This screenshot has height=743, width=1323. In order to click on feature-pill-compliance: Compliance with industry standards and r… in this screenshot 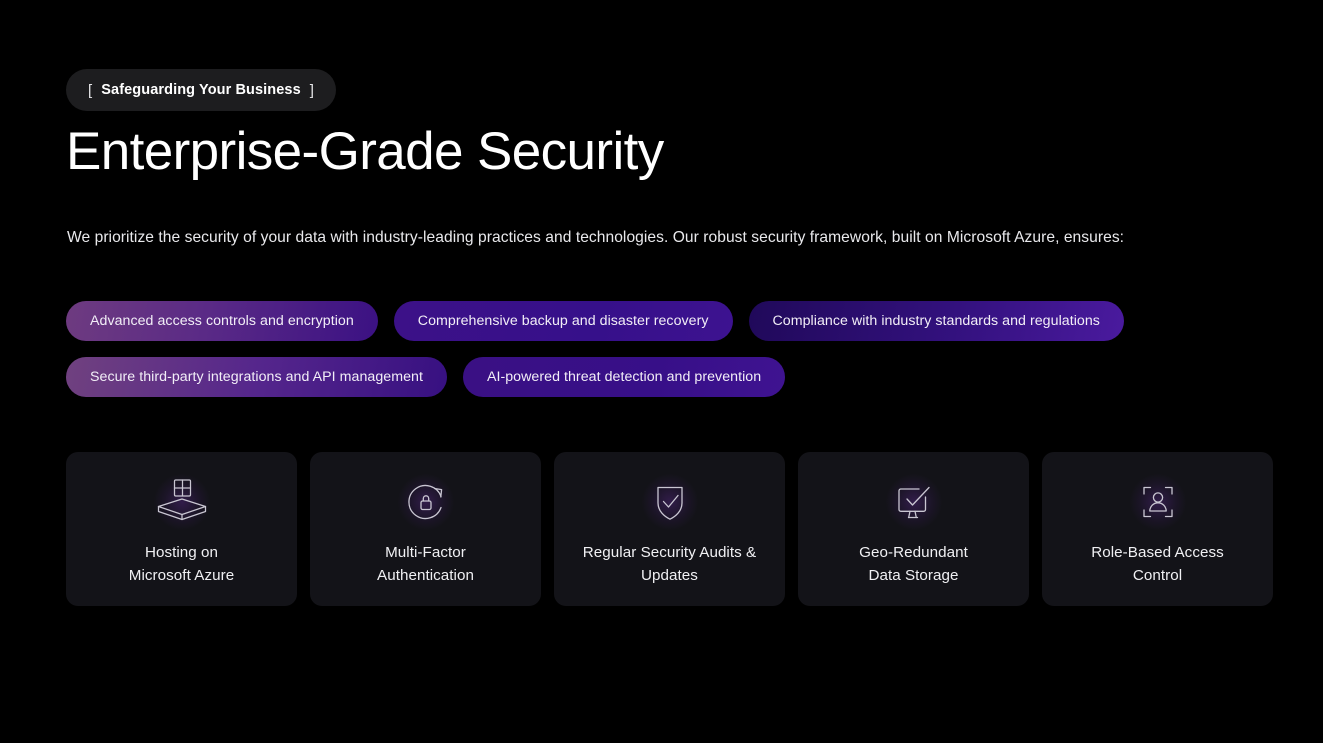, I will do `click(936, 321)`.